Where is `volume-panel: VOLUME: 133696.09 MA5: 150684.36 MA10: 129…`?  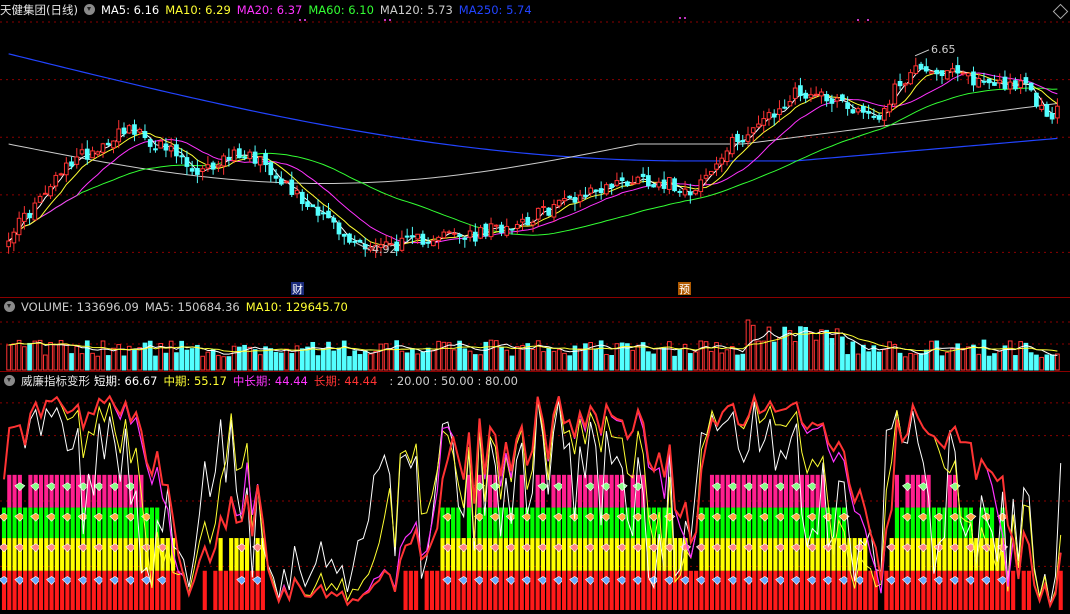 volume-panel: VOLUME: 133696.09 MA5: 150684.36 MA10: 129… is located at coordinates (535, 334).